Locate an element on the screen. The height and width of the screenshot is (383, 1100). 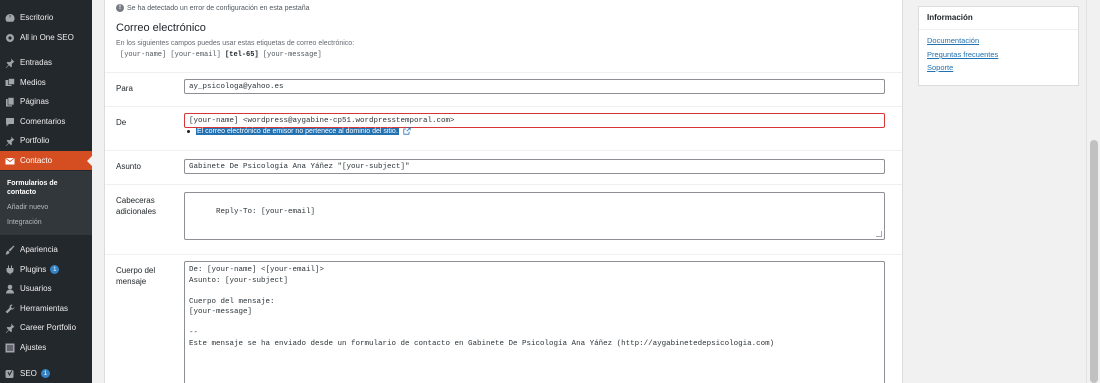
link-documentacion: Documentación is located at coordinates (953, 40).